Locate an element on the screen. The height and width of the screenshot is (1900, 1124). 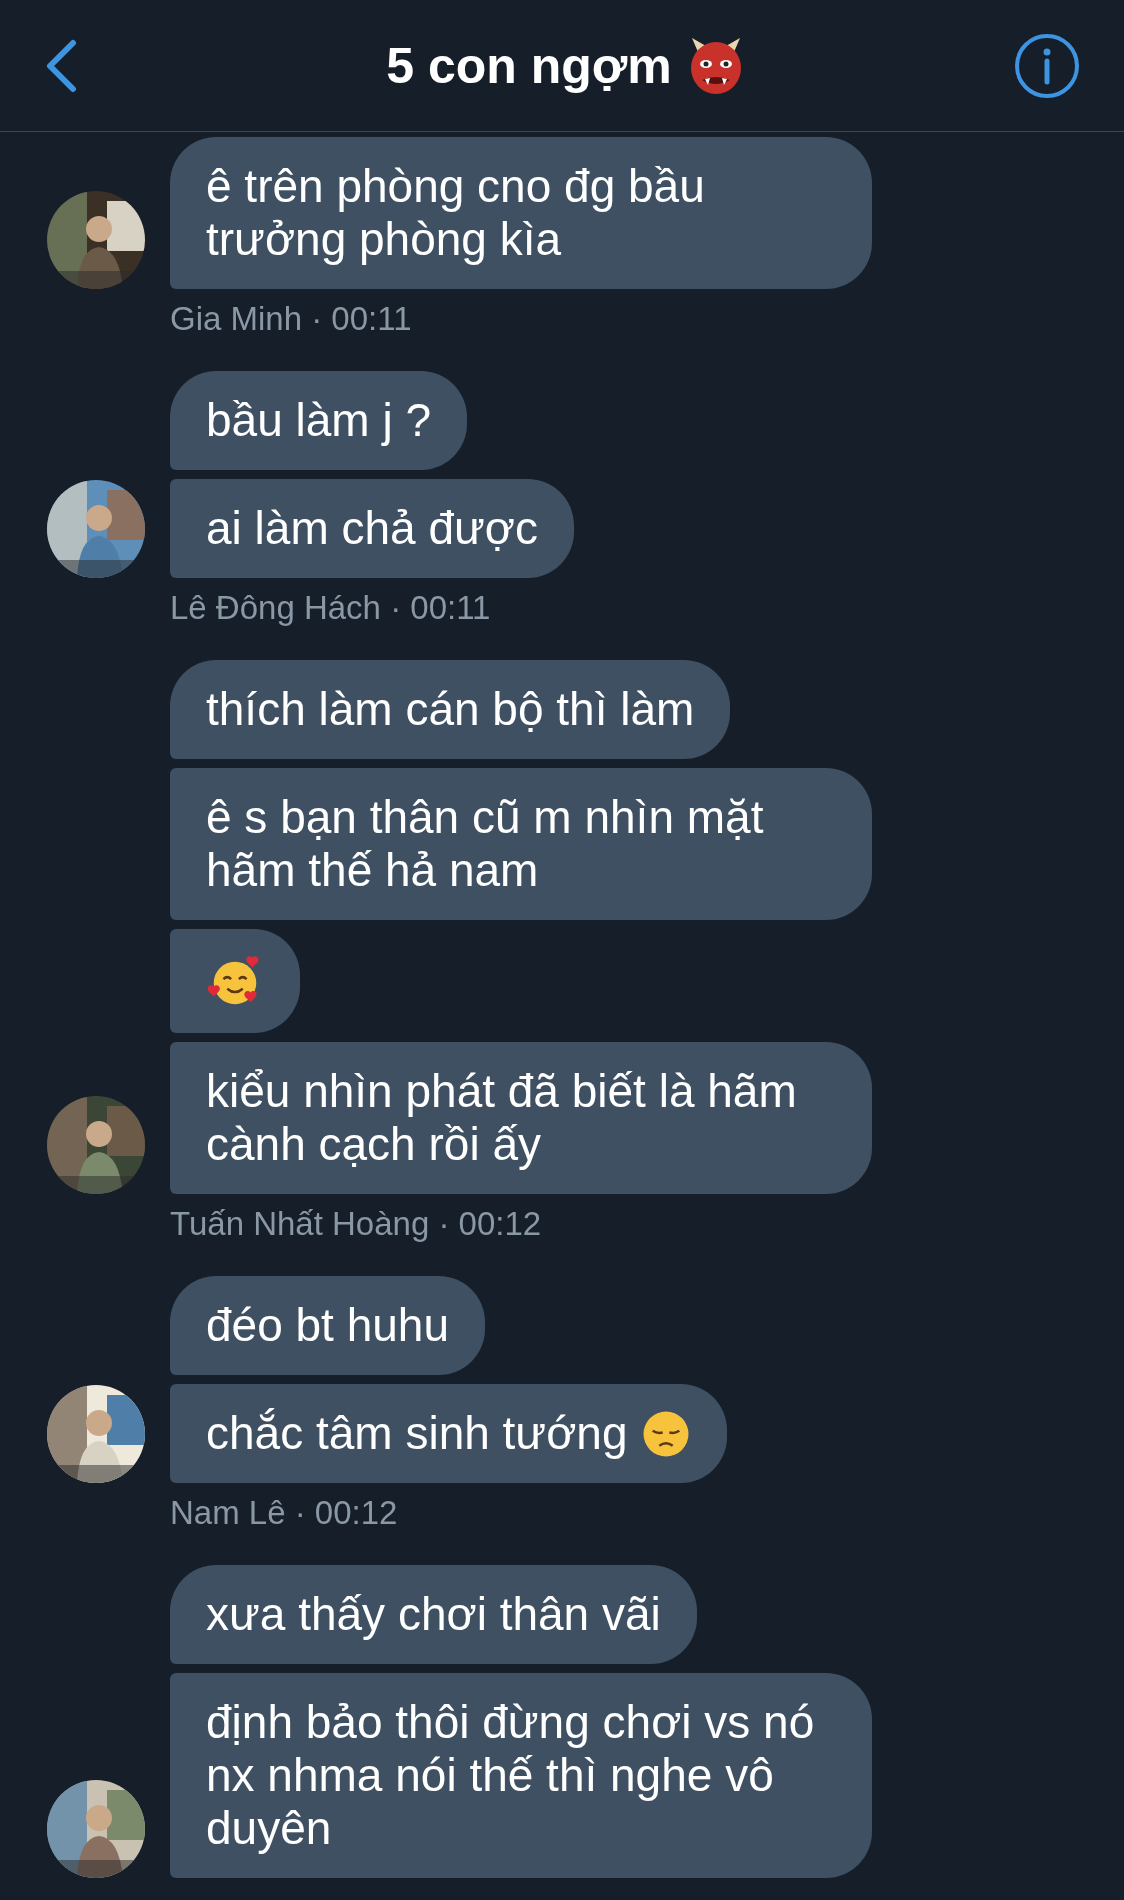
message-bubble: xưa thấy chơi thân vãi is located at coordinates (433, 1614).